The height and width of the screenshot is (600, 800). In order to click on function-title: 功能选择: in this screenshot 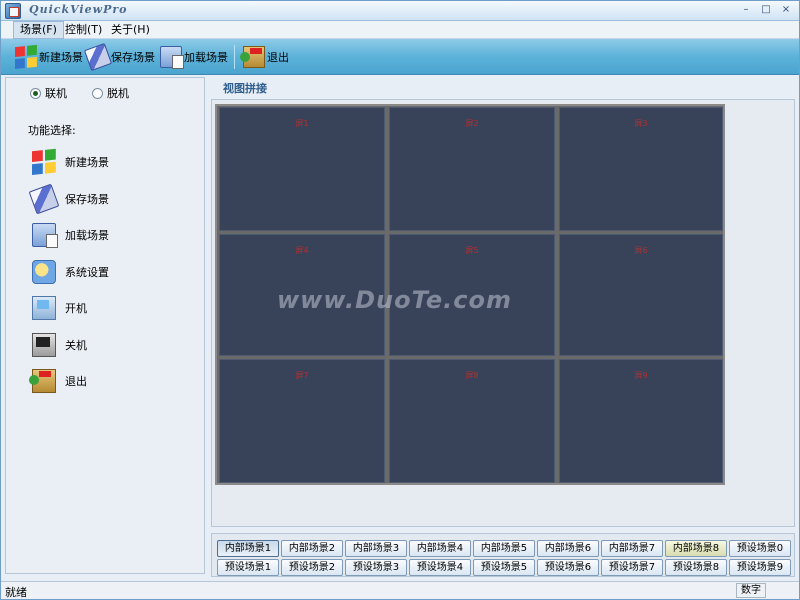, I will do `click(52, 130)`.